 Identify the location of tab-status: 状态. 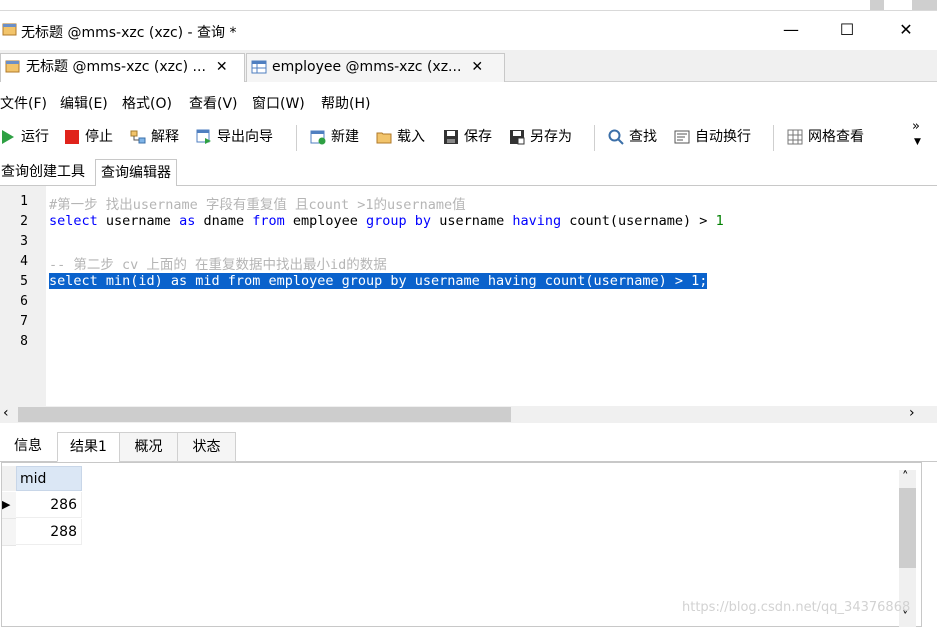
(206, 447).